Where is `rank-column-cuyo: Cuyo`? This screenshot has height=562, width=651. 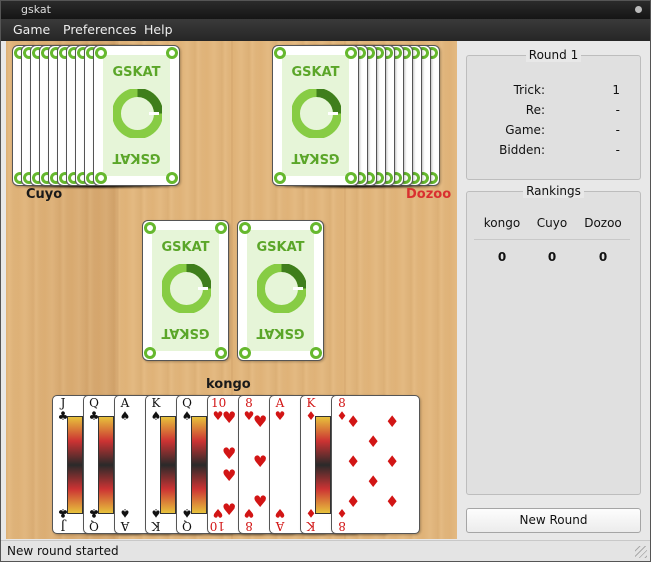 rank-column-cuyo: Cuyo is located at coordinates (552, 223).